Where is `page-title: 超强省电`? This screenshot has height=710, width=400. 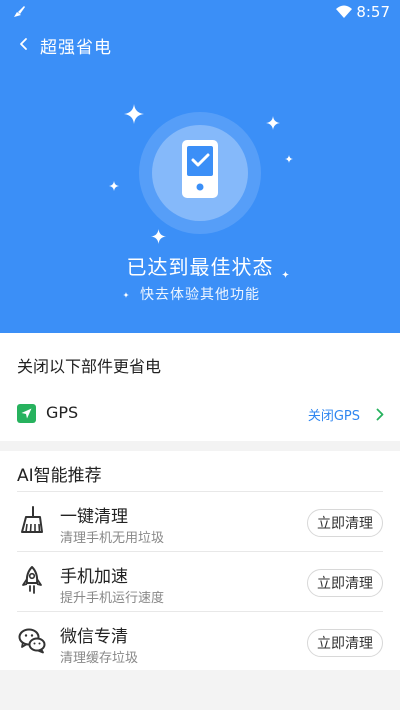
page-title: 超强省电 is located at coordinates (76, 48).